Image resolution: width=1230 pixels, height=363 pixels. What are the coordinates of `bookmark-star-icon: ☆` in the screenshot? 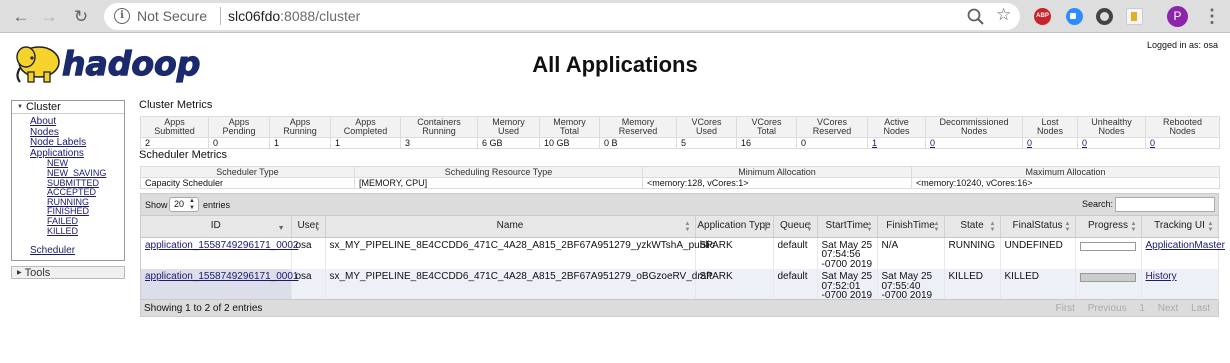 It's located at (1003, 15).